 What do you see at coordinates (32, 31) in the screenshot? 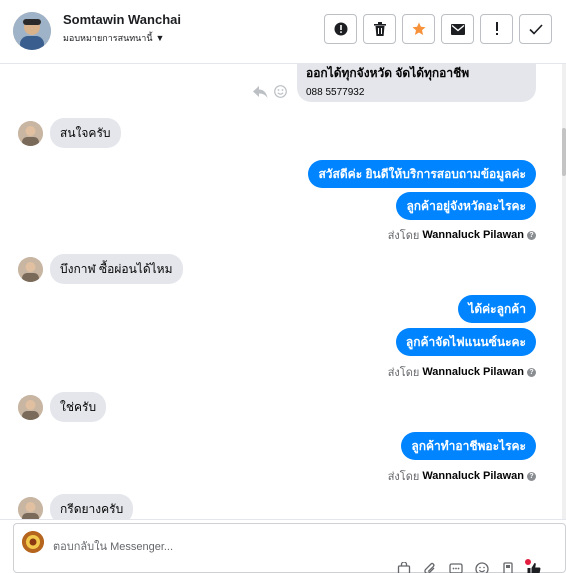
I see `contact-avatar` at bounding box center [32, 31].